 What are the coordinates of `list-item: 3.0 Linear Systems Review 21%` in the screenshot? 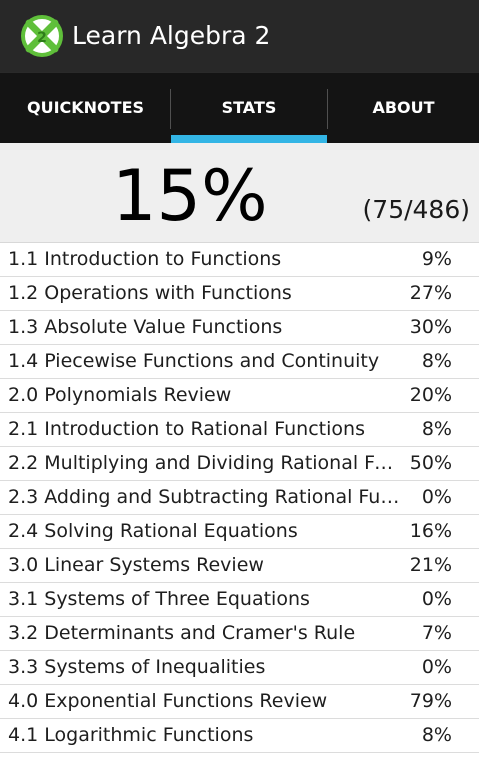 It's located at (239, 566).